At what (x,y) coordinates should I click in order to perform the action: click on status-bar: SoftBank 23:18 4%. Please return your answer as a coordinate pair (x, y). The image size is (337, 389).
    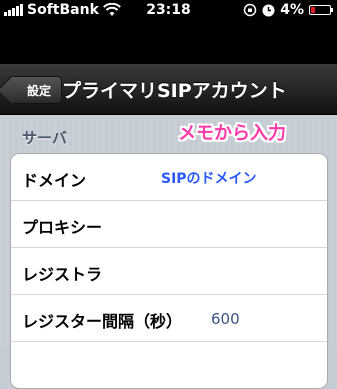
    Looking at the image, I should click on (168, 10).